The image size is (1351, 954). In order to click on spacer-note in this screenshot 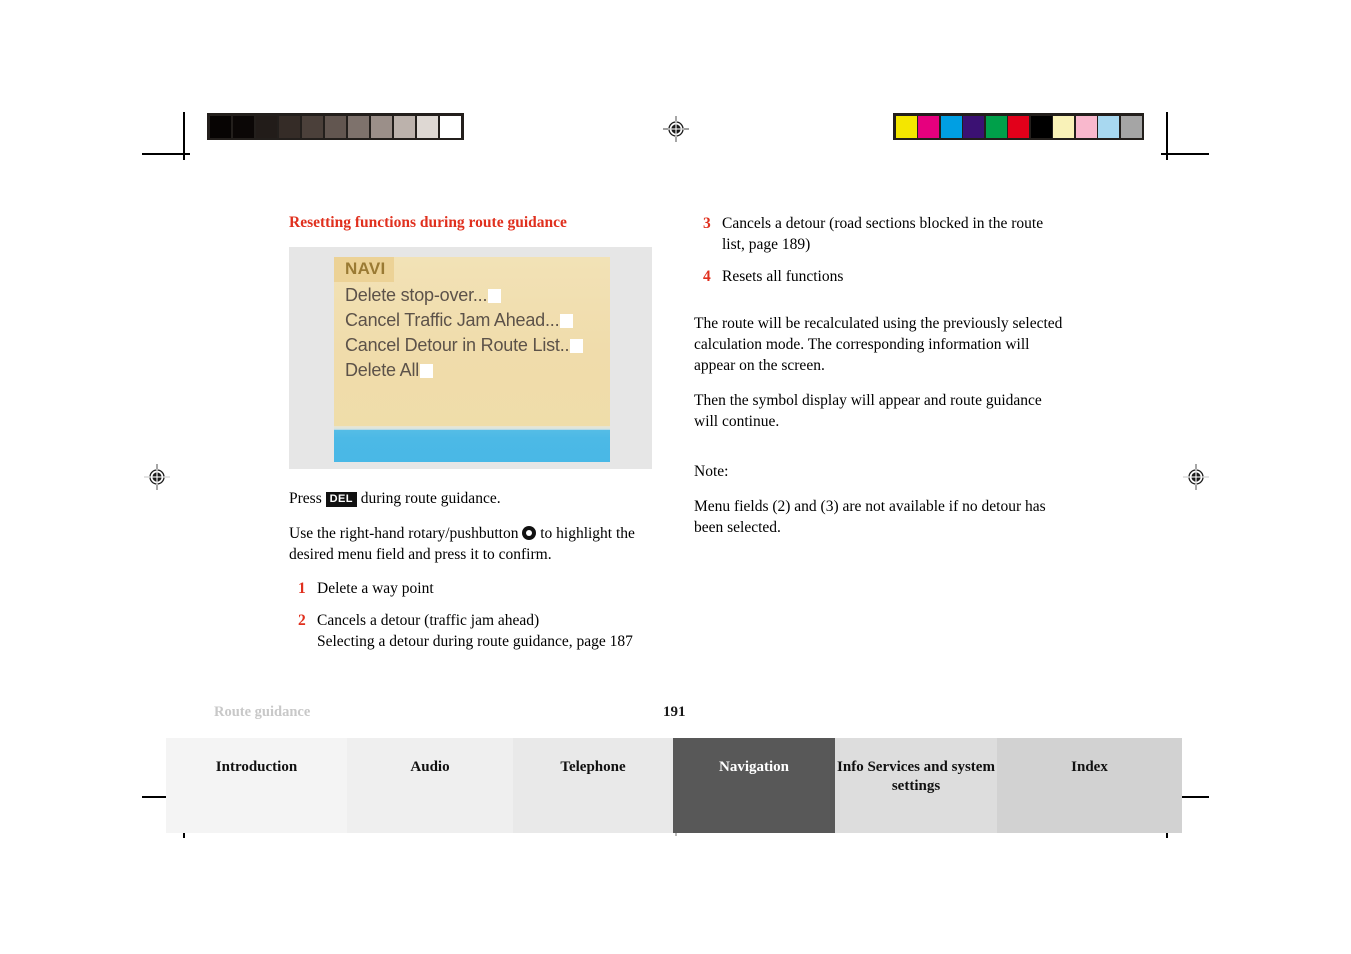, I will do `click(879, 453)`.